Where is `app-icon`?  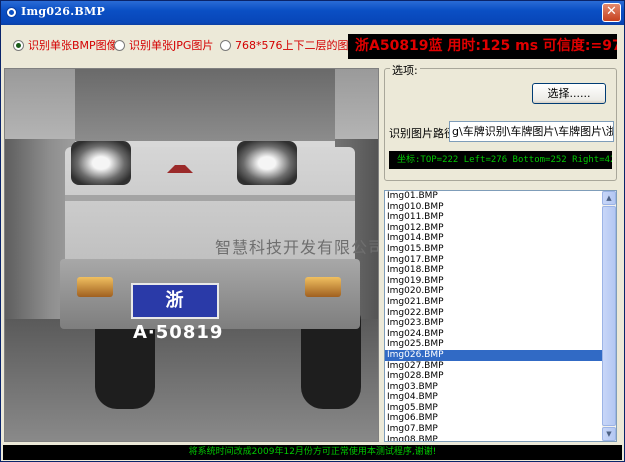 app-icon is located at coordinates (11, 12).